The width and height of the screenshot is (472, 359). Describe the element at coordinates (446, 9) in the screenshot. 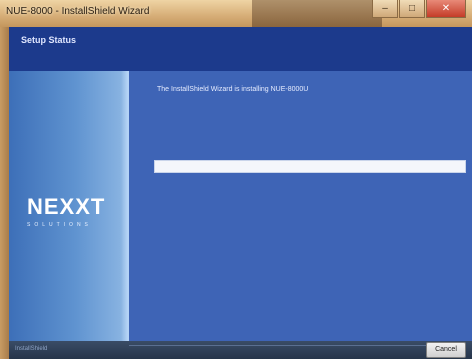

I see `close-button: ✕` at that location.